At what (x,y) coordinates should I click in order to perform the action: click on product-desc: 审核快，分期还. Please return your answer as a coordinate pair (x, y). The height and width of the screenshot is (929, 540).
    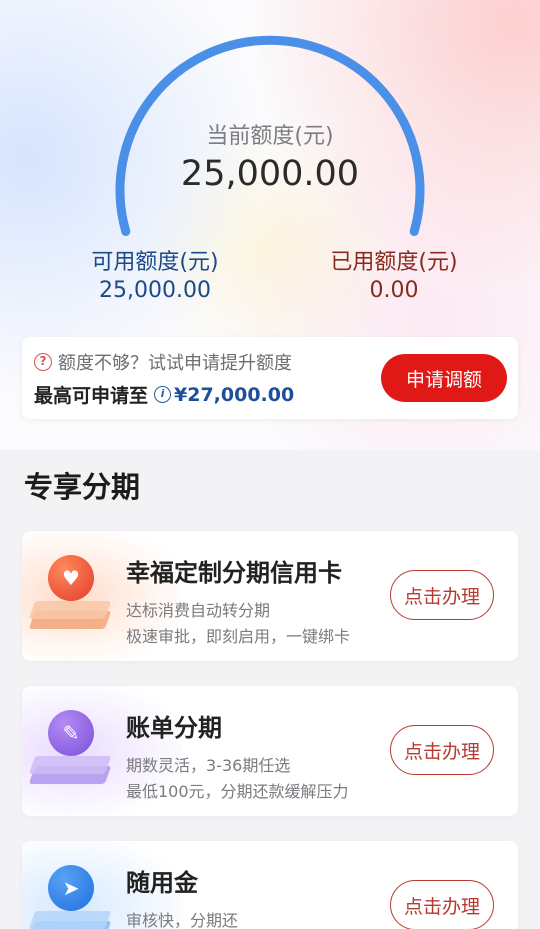
    Looking at the image, I should click on (182, 920).